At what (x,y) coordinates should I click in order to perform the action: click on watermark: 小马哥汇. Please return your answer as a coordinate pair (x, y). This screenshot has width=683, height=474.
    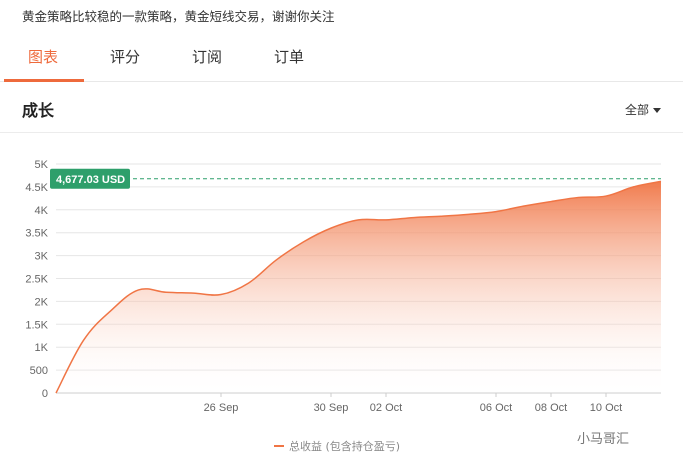
    Looking at the image, I should click on (603, 437).